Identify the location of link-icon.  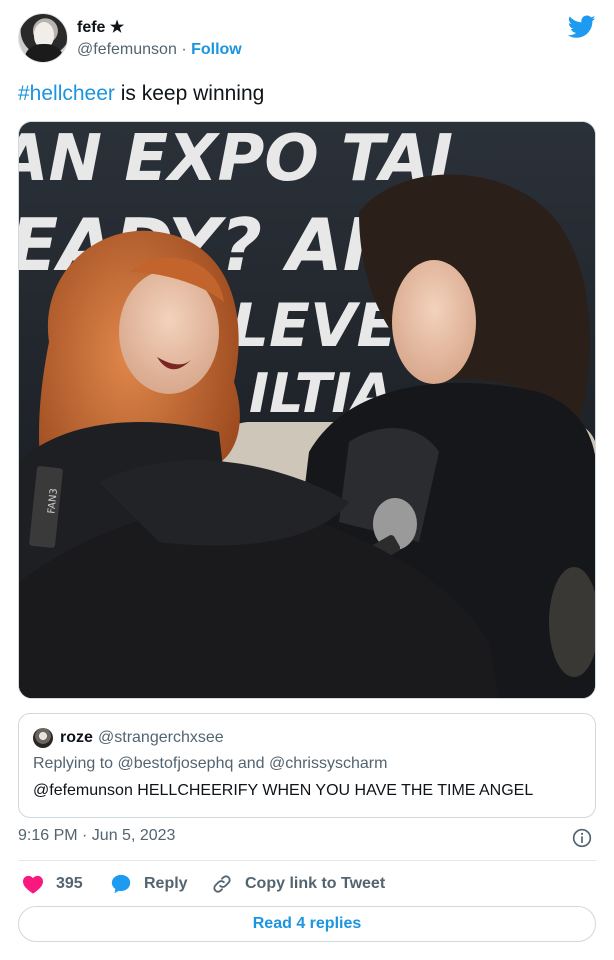
(222, 884).